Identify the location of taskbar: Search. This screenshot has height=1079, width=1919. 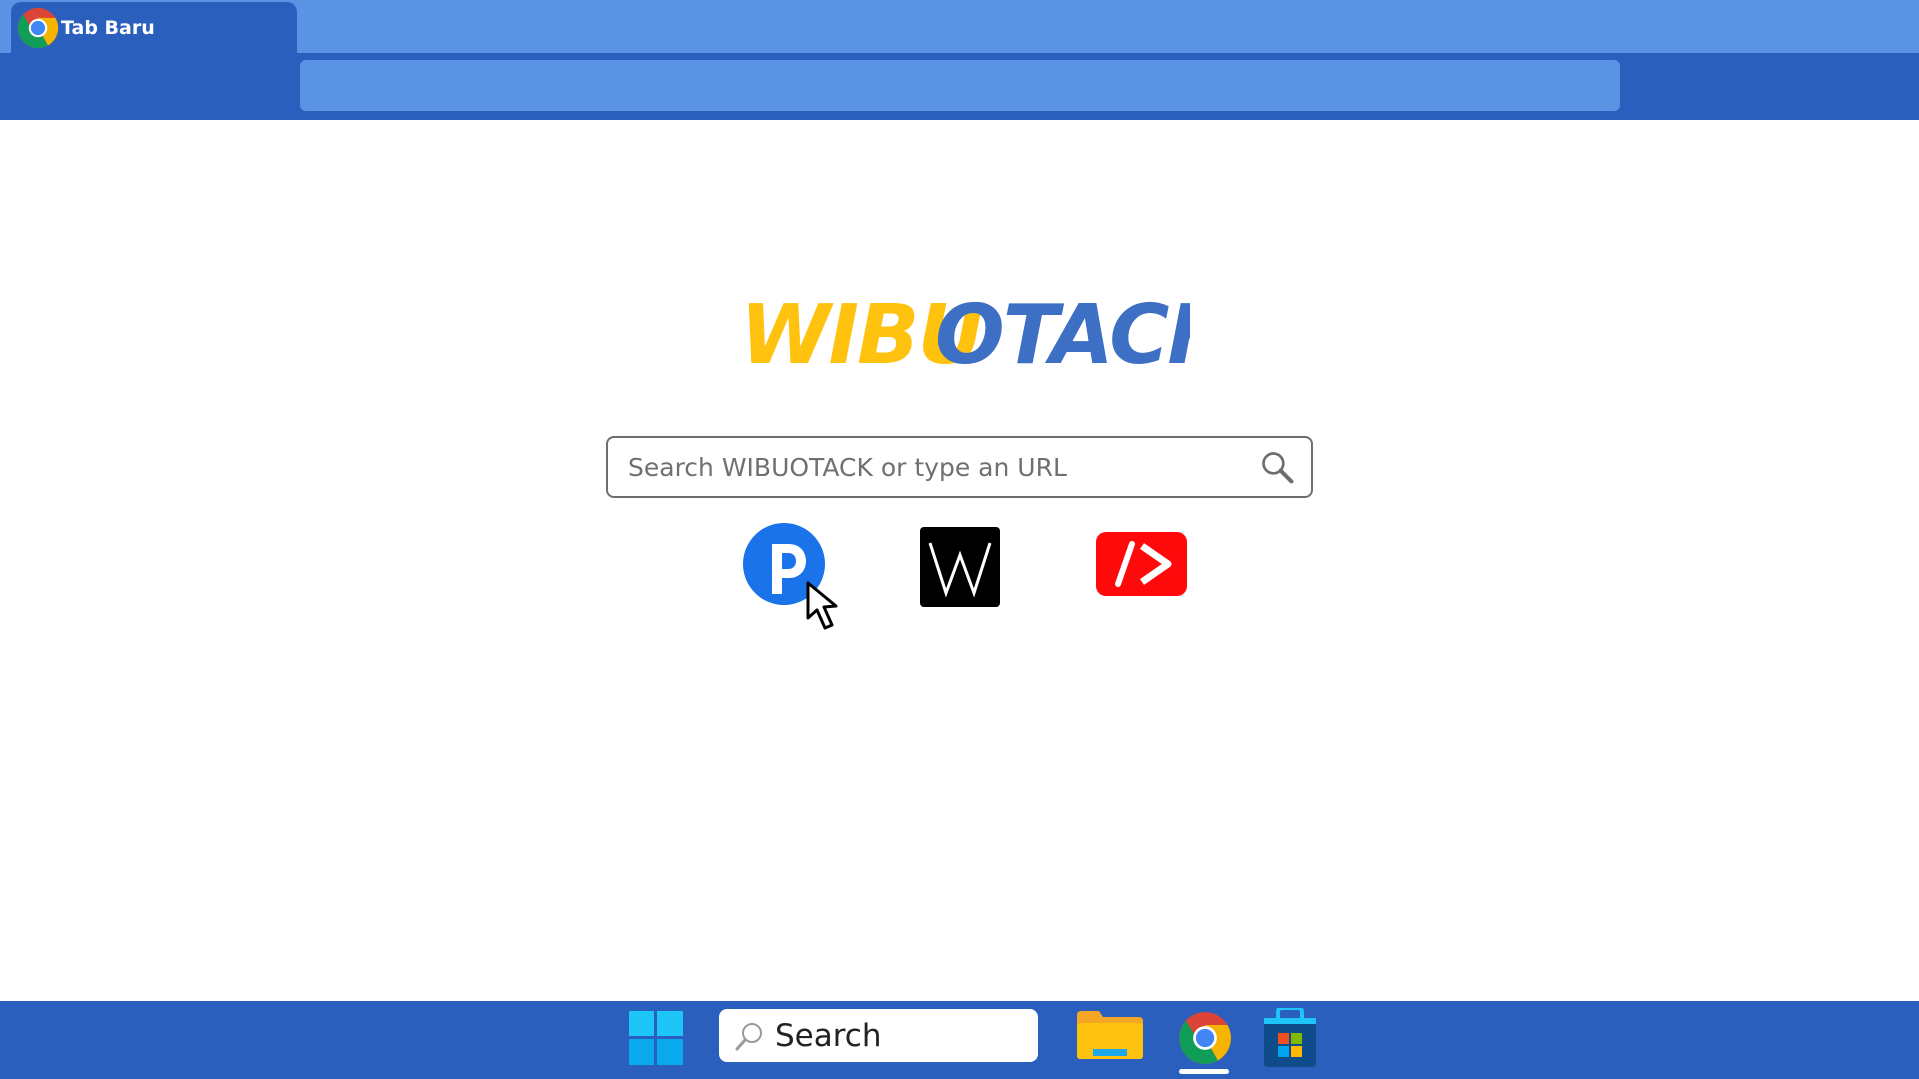
(959, 1040).